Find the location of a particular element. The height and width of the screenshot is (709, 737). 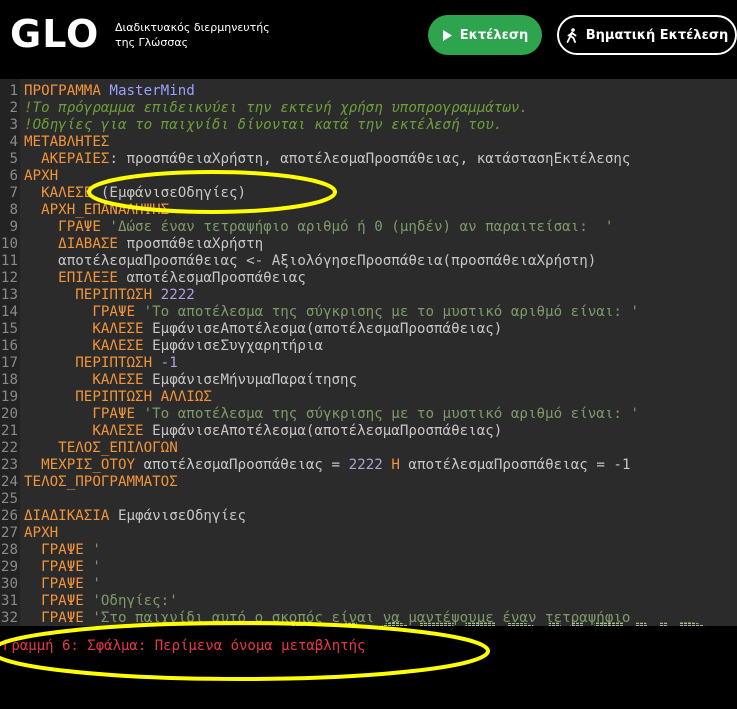

code-line: 24 ΤΕΛΟΣ_ΠΡΟΓΡΑΜΜΑΤΟΣ is located at coordinates (89, 482).